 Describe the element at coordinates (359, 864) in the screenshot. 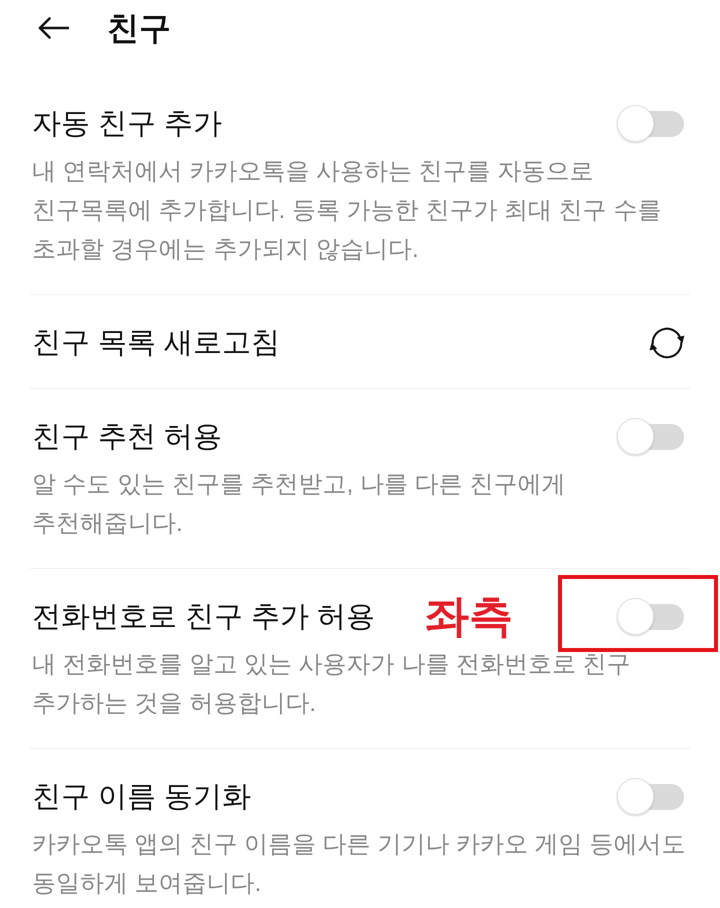

I see `setting-description: 카카오톡 앱의 친구 이름을 다른 기기나 카카오 게임 등에서도 동일하게 보여줍니다.` at that location.